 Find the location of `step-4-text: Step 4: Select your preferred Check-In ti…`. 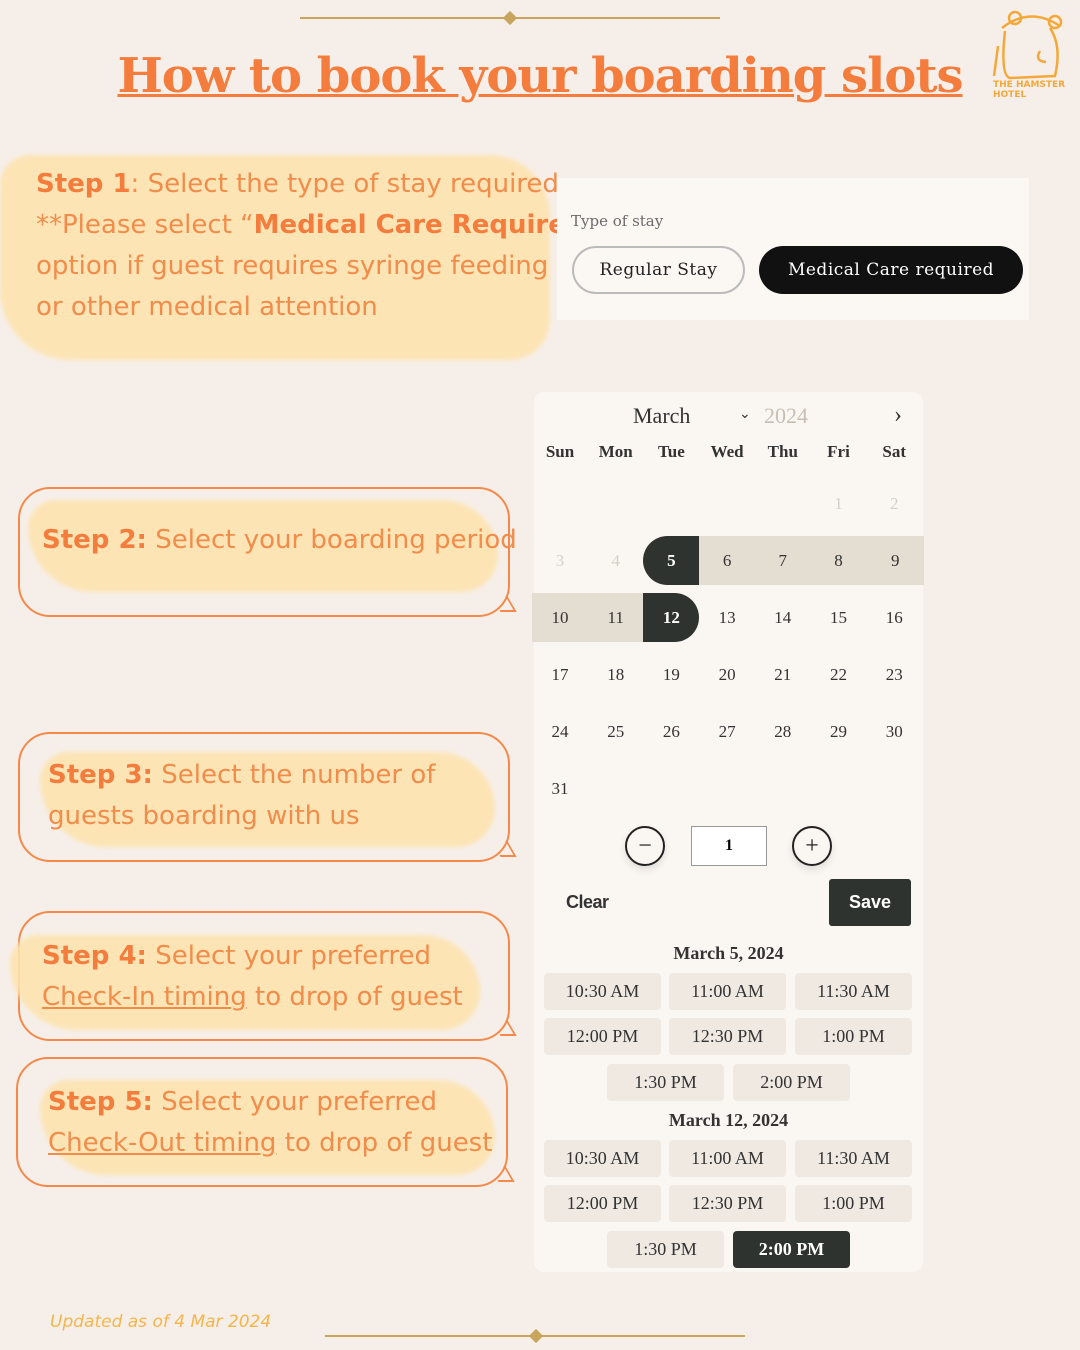

step-4-text: Step 4: Select your preferred Check-In ti… is located at coordinates (252, 977).